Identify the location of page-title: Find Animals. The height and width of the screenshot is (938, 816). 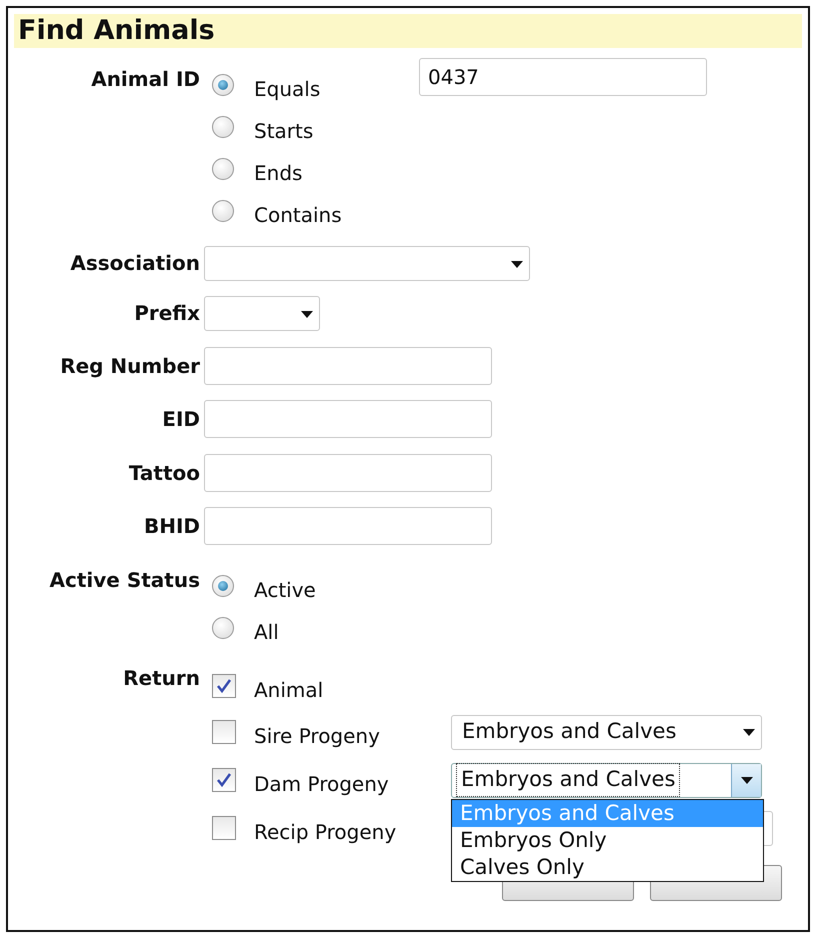
(408, 31).